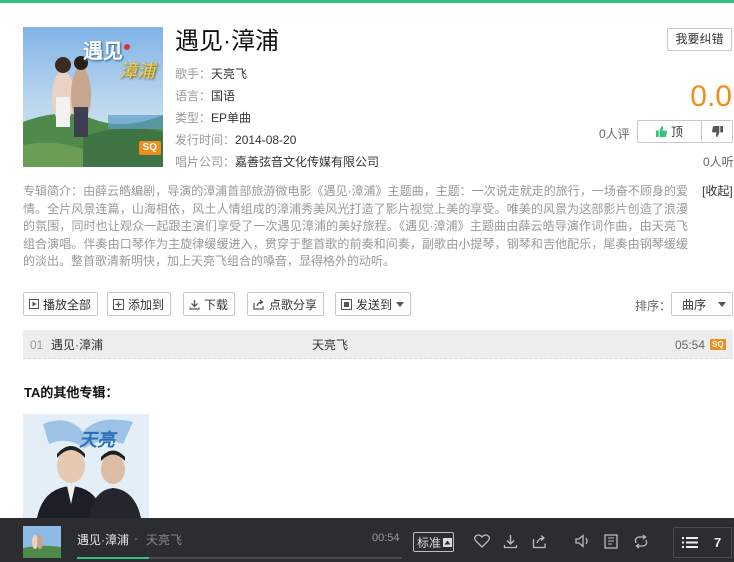 The width and height of the screenshot is (734, 562). Describe the element at coordinates (53, 191) in the screenshot. I see `description-label: 专辑简介：` at that location.